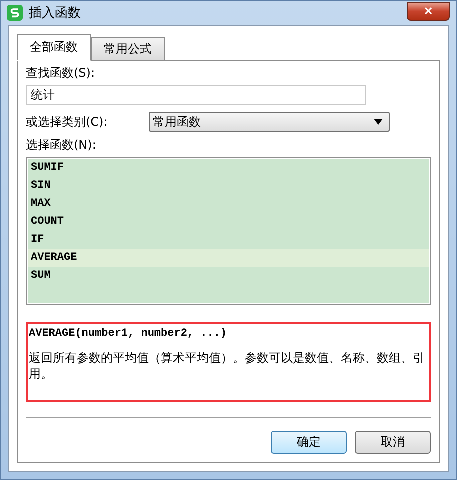  Describe the element at coordinates (128, 49) in the screenshot. I see `tab: 常用公式` at that location.